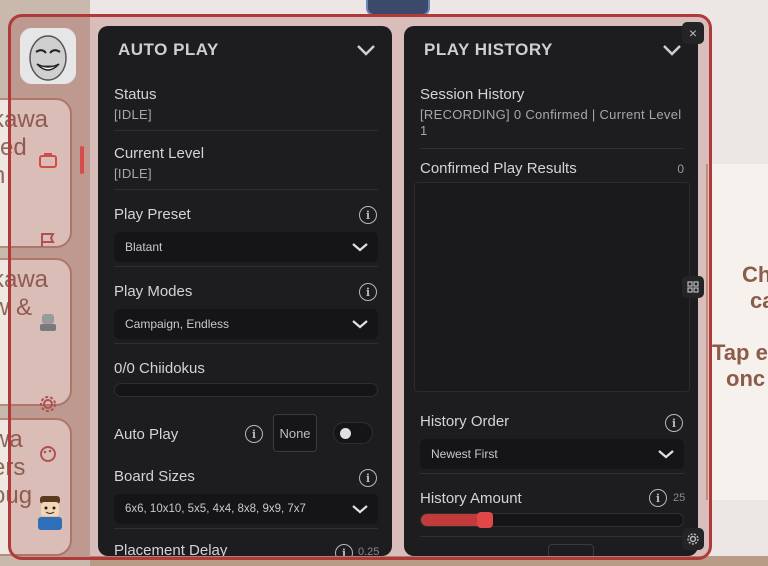  What do you see at coordinates (48, 160) in the screenshot?
I see `briefcase-icon` at bounding box center [48, 160].